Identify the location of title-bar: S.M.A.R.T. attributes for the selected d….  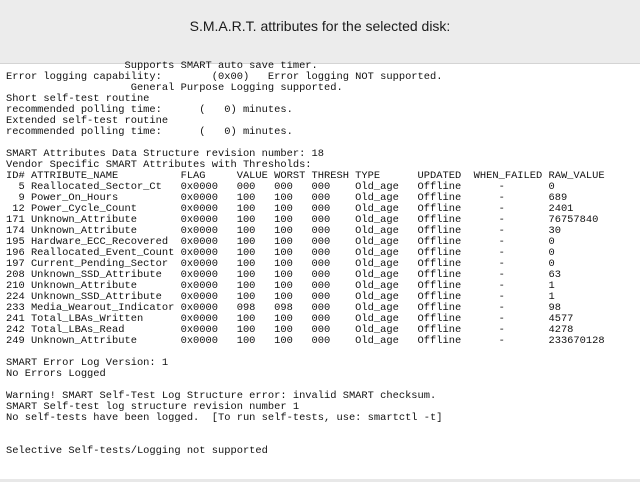
(320, 32).